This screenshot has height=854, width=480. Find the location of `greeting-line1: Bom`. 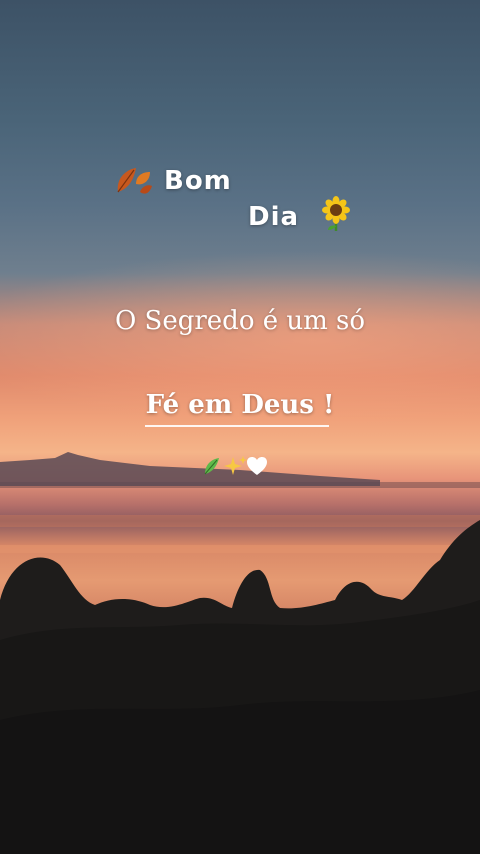

greeting-line1: Bom is located at coordinates (198, 181).